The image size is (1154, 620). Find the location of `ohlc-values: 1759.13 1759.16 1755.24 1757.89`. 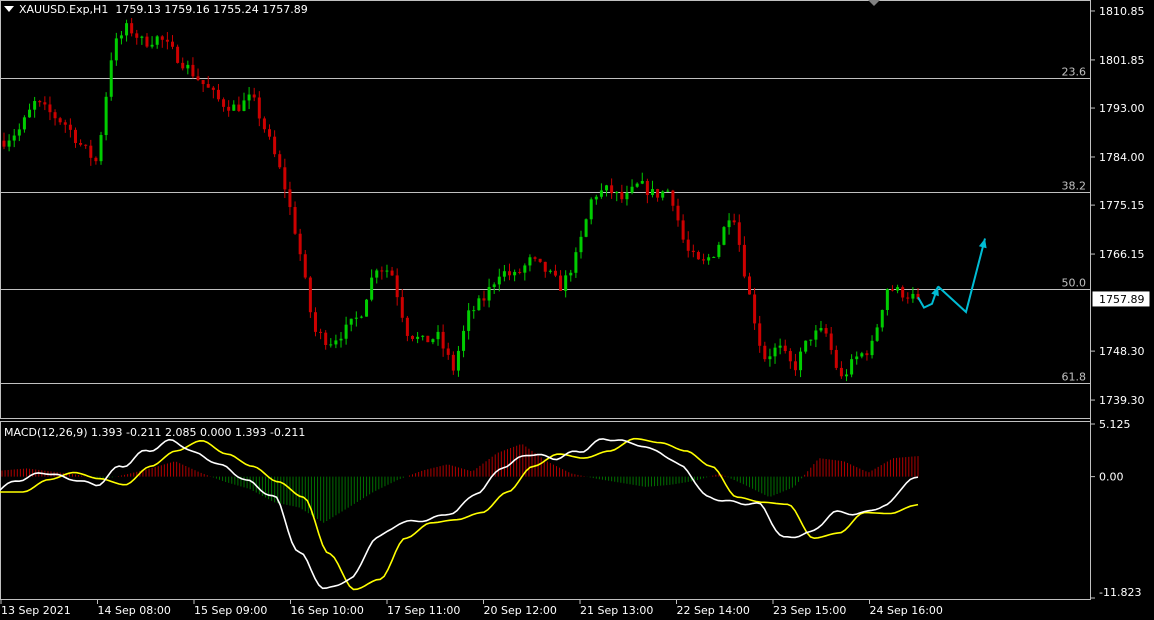

ohlc-values: 1759.13 1759.16 1755.24 1757.89 is located at coordinates (211, 9).